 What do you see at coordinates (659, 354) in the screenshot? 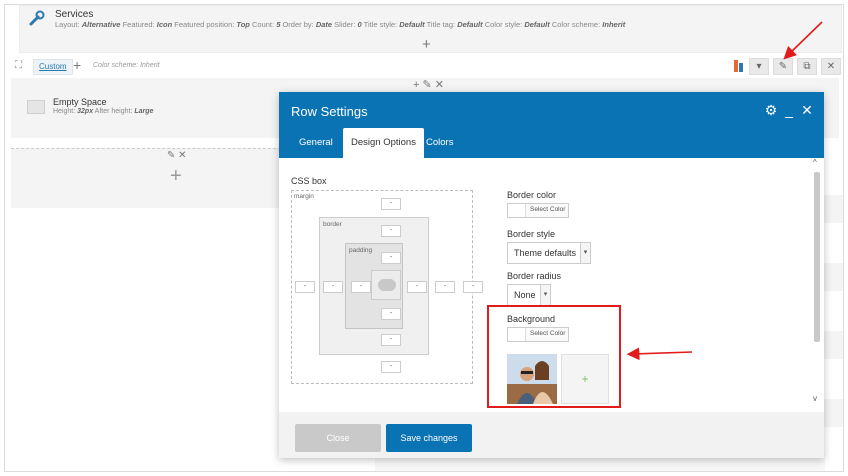
I see `arrow-to-background` at bounding box center [659, 354].